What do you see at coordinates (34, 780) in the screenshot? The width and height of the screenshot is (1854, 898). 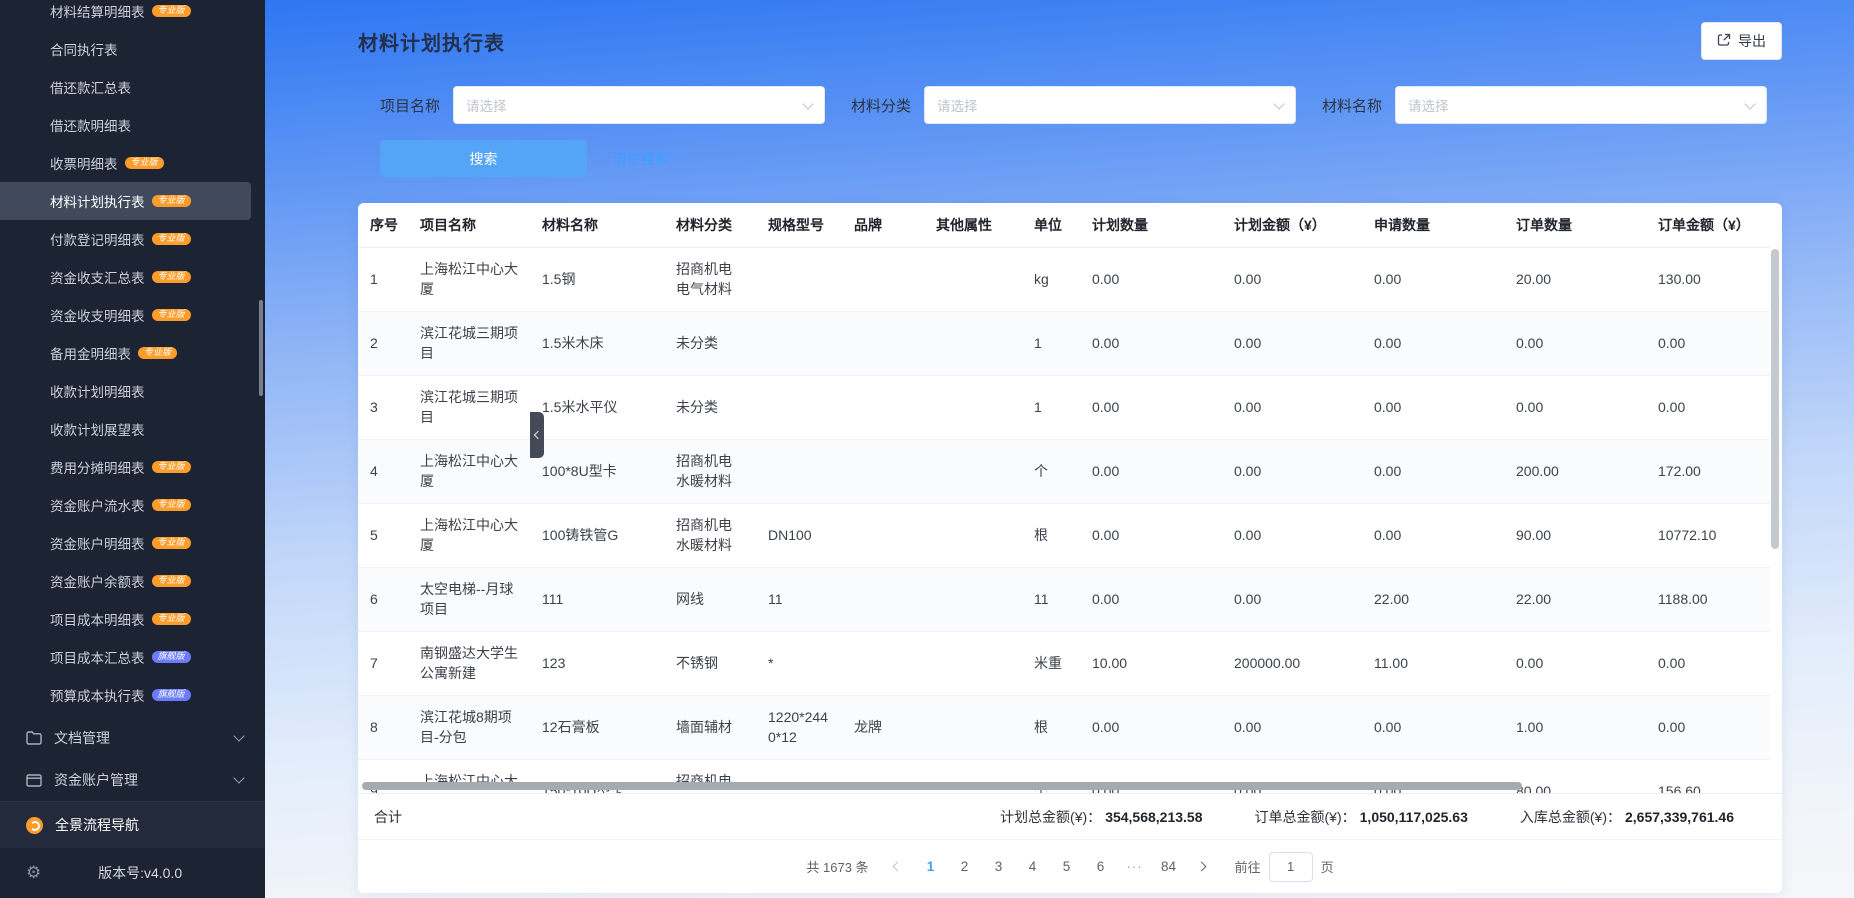 I see `wallet-icon` at bounding box center [34, 780].